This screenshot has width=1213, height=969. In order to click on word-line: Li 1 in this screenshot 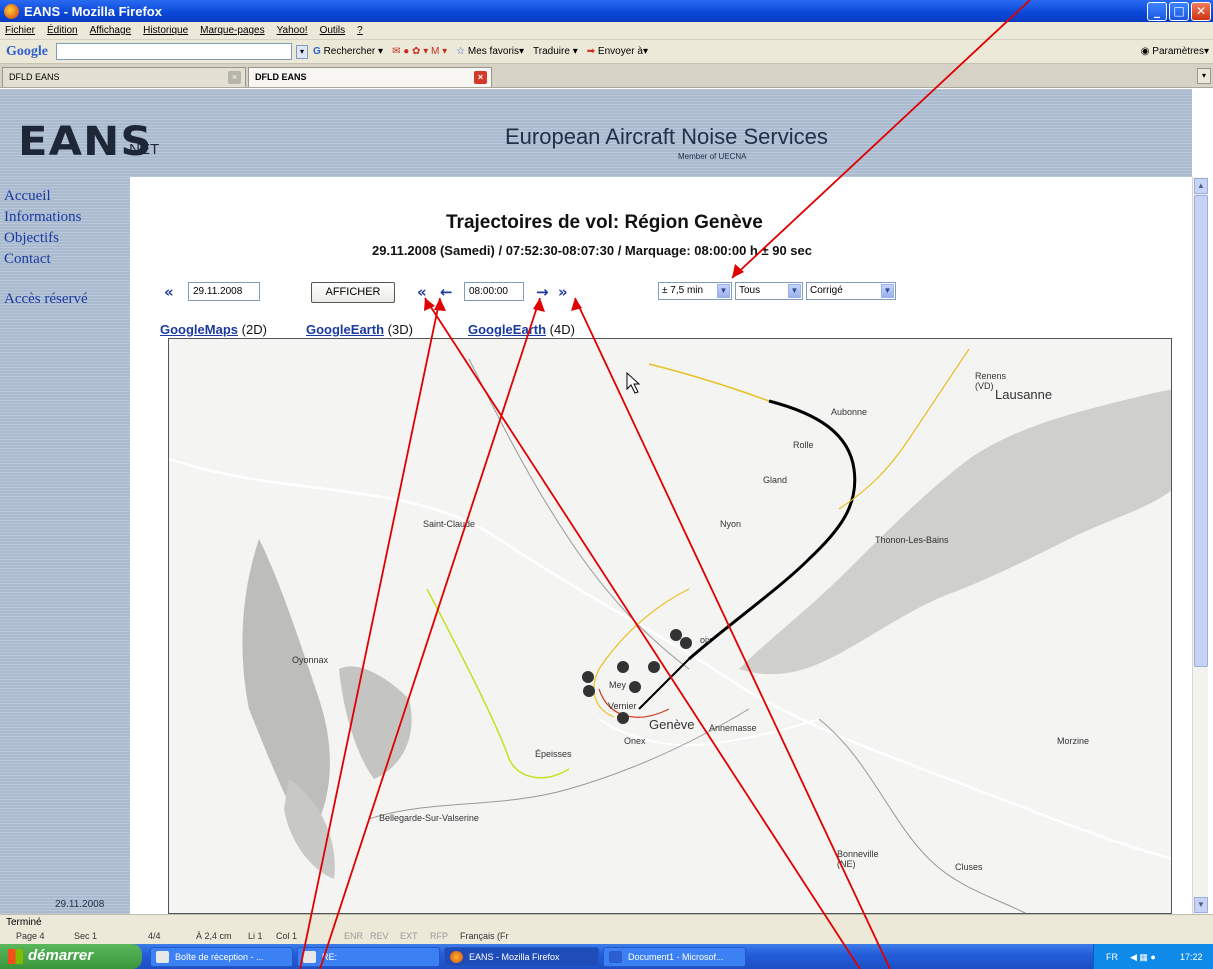, I will do `click(255, 936)`.